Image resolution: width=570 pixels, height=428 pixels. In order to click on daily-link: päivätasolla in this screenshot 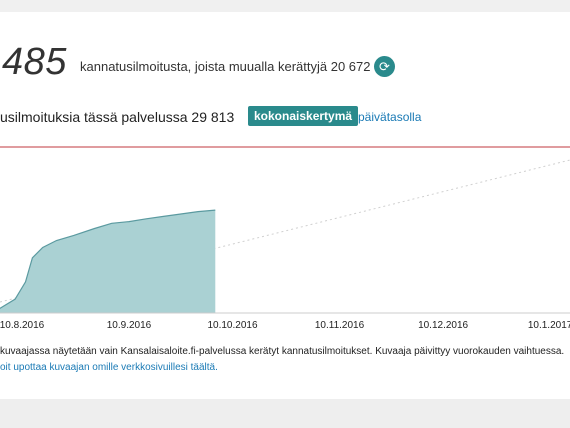, I will do `click(389, 117)`.